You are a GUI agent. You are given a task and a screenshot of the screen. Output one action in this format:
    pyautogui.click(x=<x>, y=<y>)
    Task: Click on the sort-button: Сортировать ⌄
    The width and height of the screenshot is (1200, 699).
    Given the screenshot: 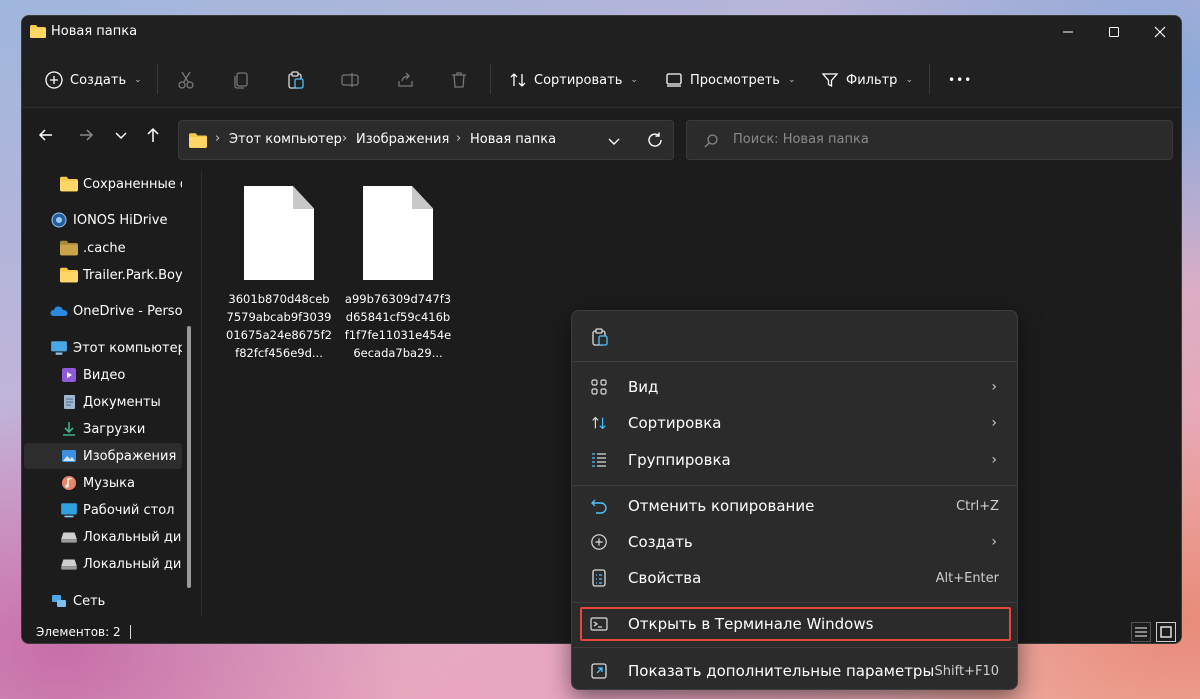 What is the action you would take?
    pyautogui.click(x=573, y=80)
    